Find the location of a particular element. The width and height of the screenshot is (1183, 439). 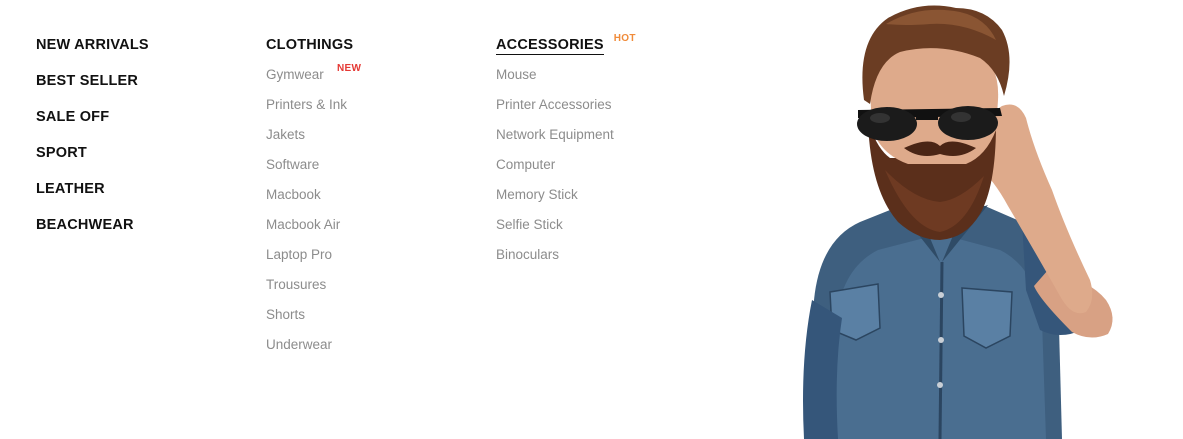

clothing-item-software: Software is located at coordinates (376, 171).